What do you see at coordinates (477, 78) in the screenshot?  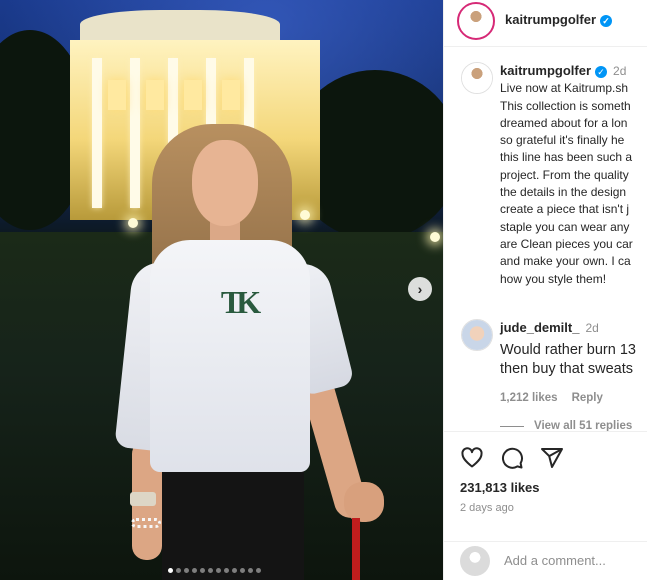 I see `caption-avatar` at bounding box center [477, 78].